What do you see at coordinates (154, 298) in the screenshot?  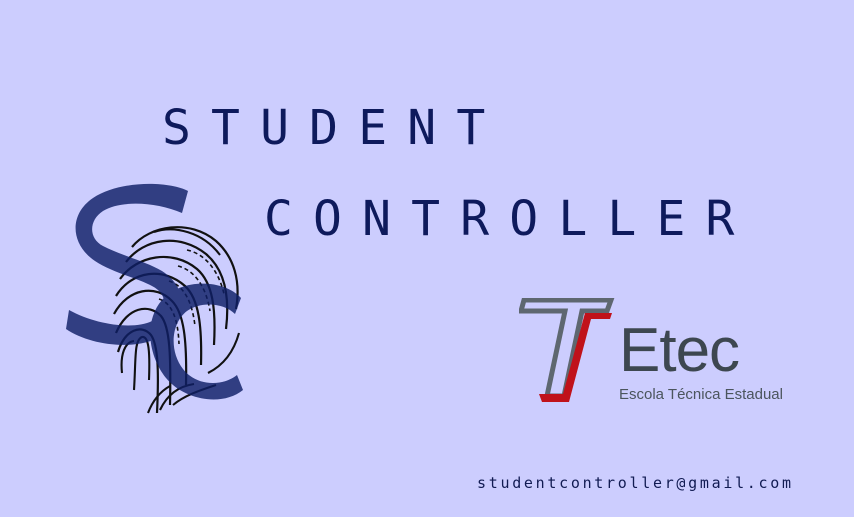 I see `sc-fingerprint-logo-icon` at bounding box center [154, 298].